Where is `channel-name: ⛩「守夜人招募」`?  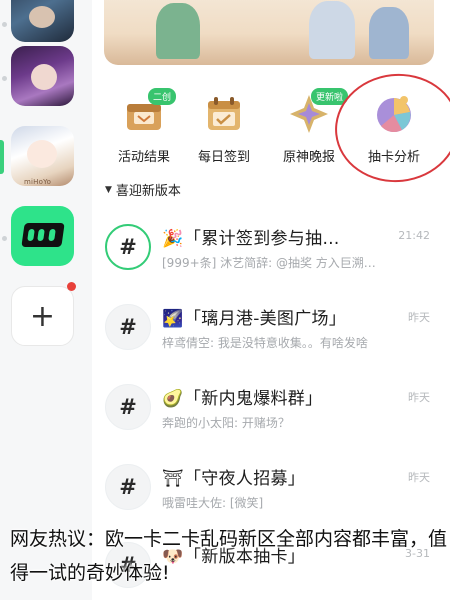 channel-name: ⛩「守夜人招募」 is located at coordinates (234, 479).